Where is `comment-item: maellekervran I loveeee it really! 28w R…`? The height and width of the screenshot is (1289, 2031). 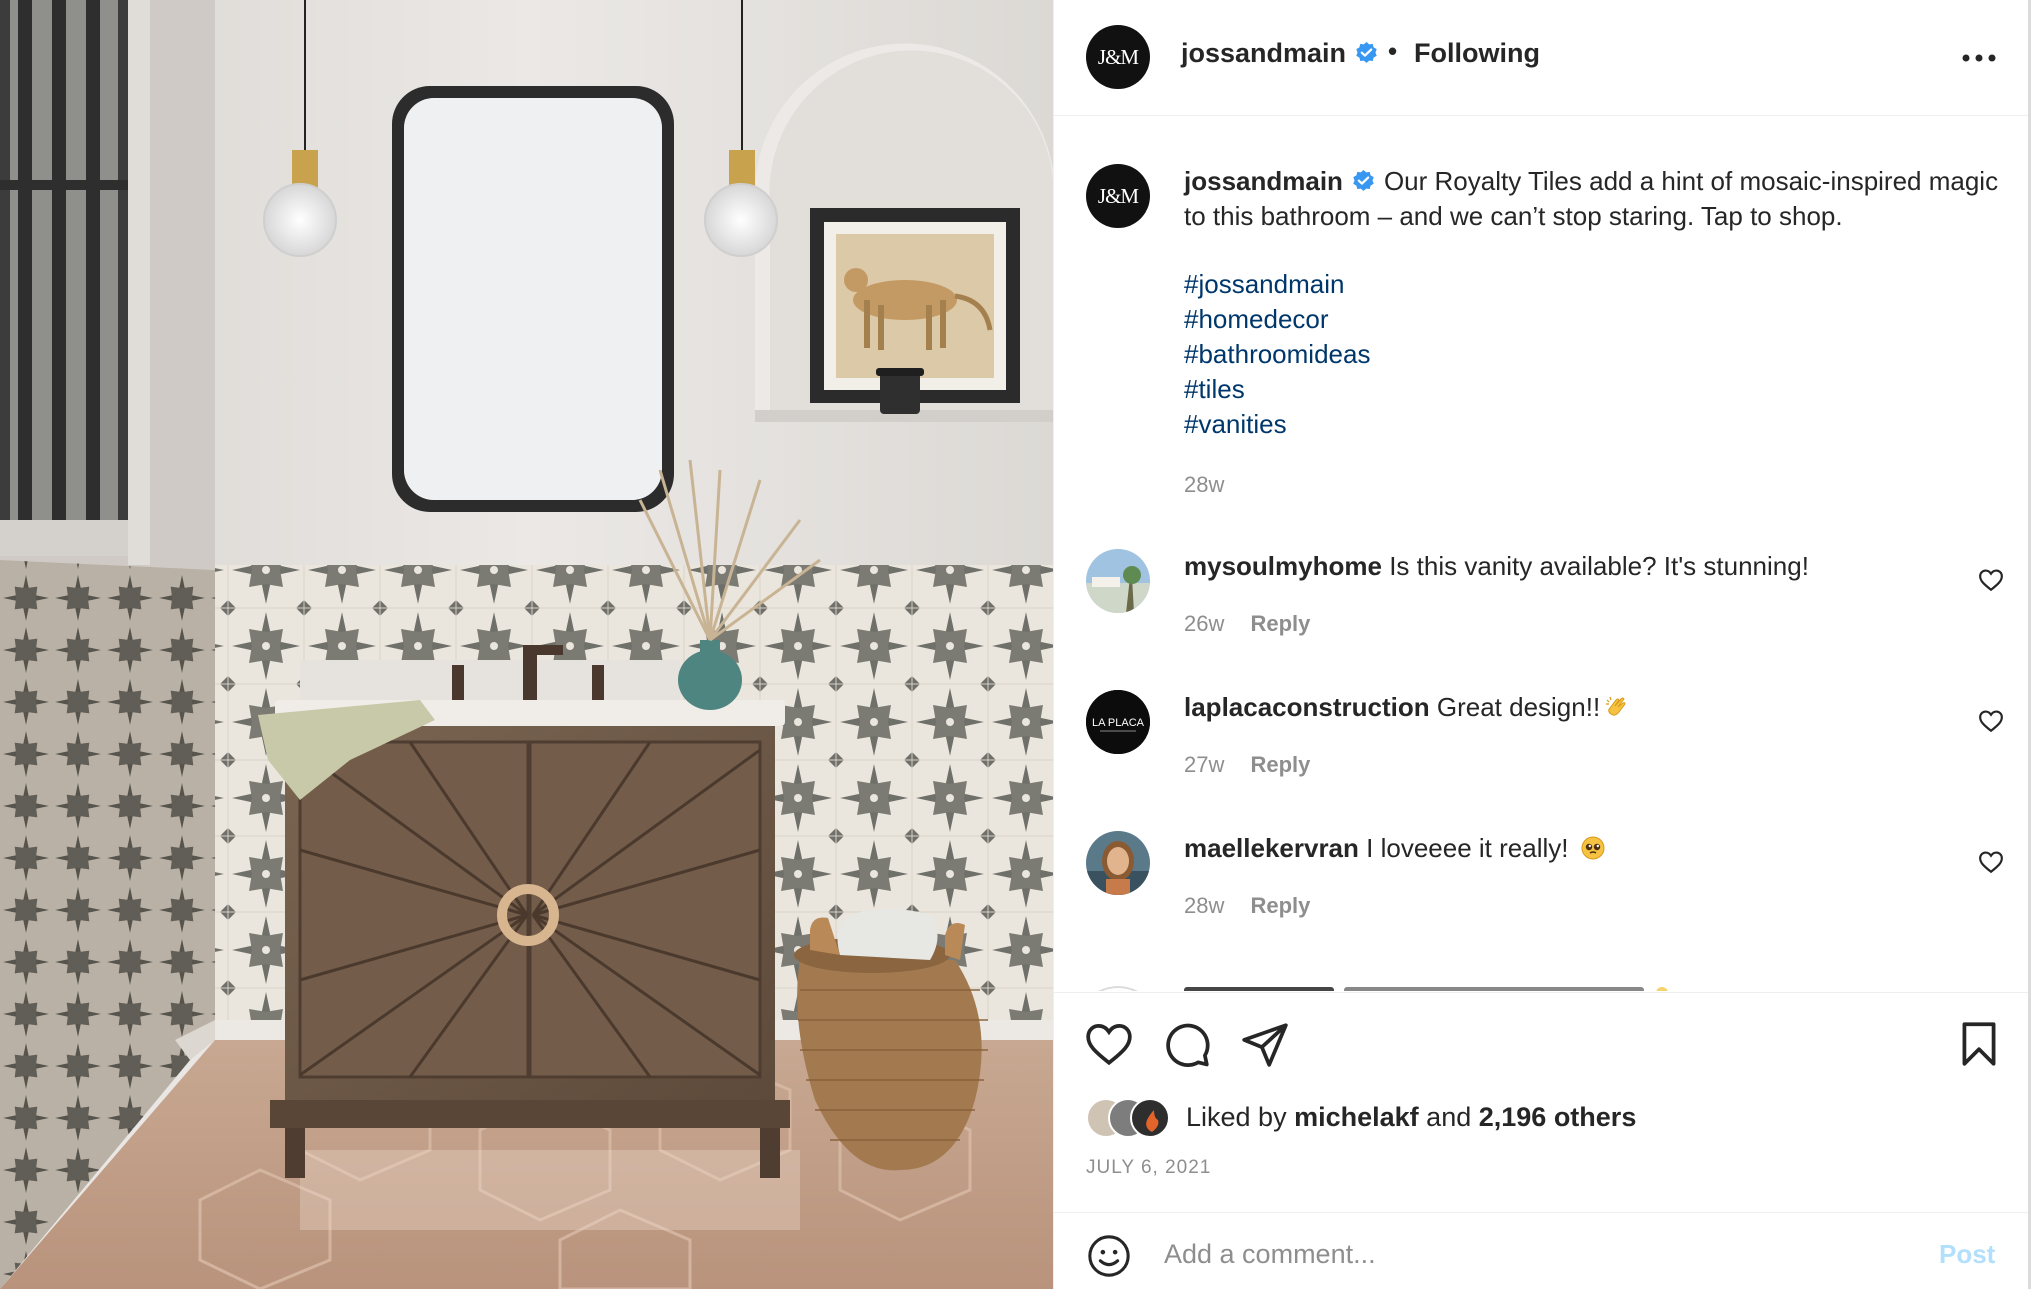 comment-item: maellekervran I loveeee it really! 28w R… is located at coordinates (1541, 891).